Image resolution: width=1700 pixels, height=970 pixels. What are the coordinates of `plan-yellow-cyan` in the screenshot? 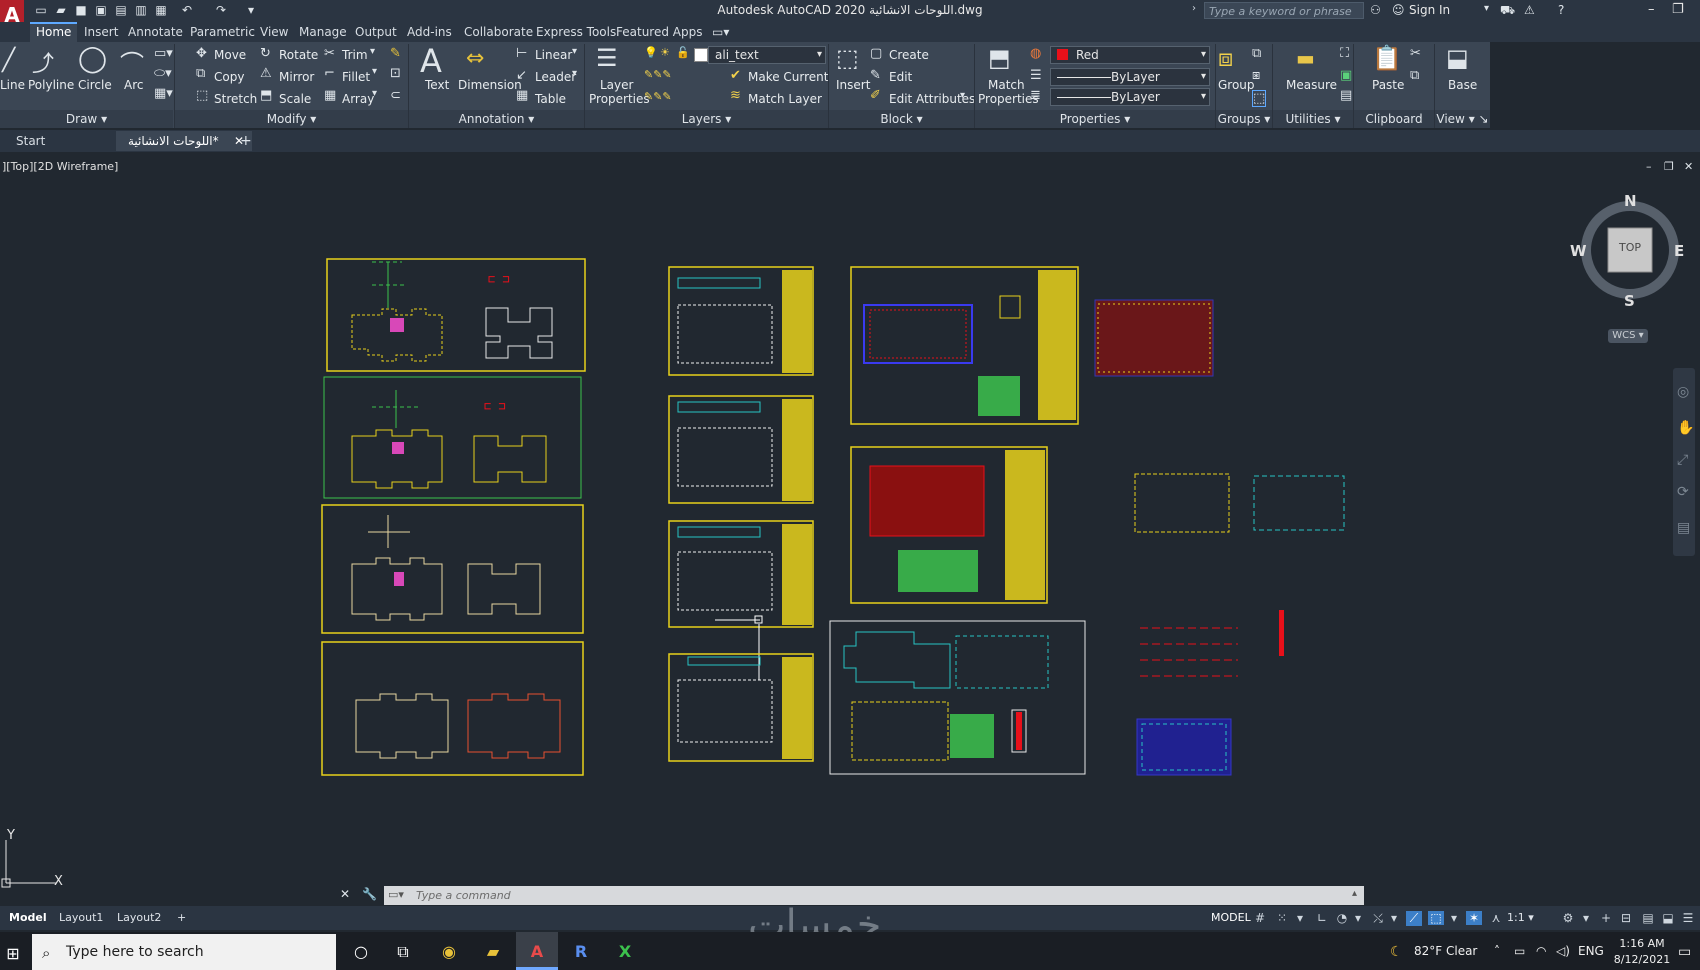 It's located at (1239, 503).